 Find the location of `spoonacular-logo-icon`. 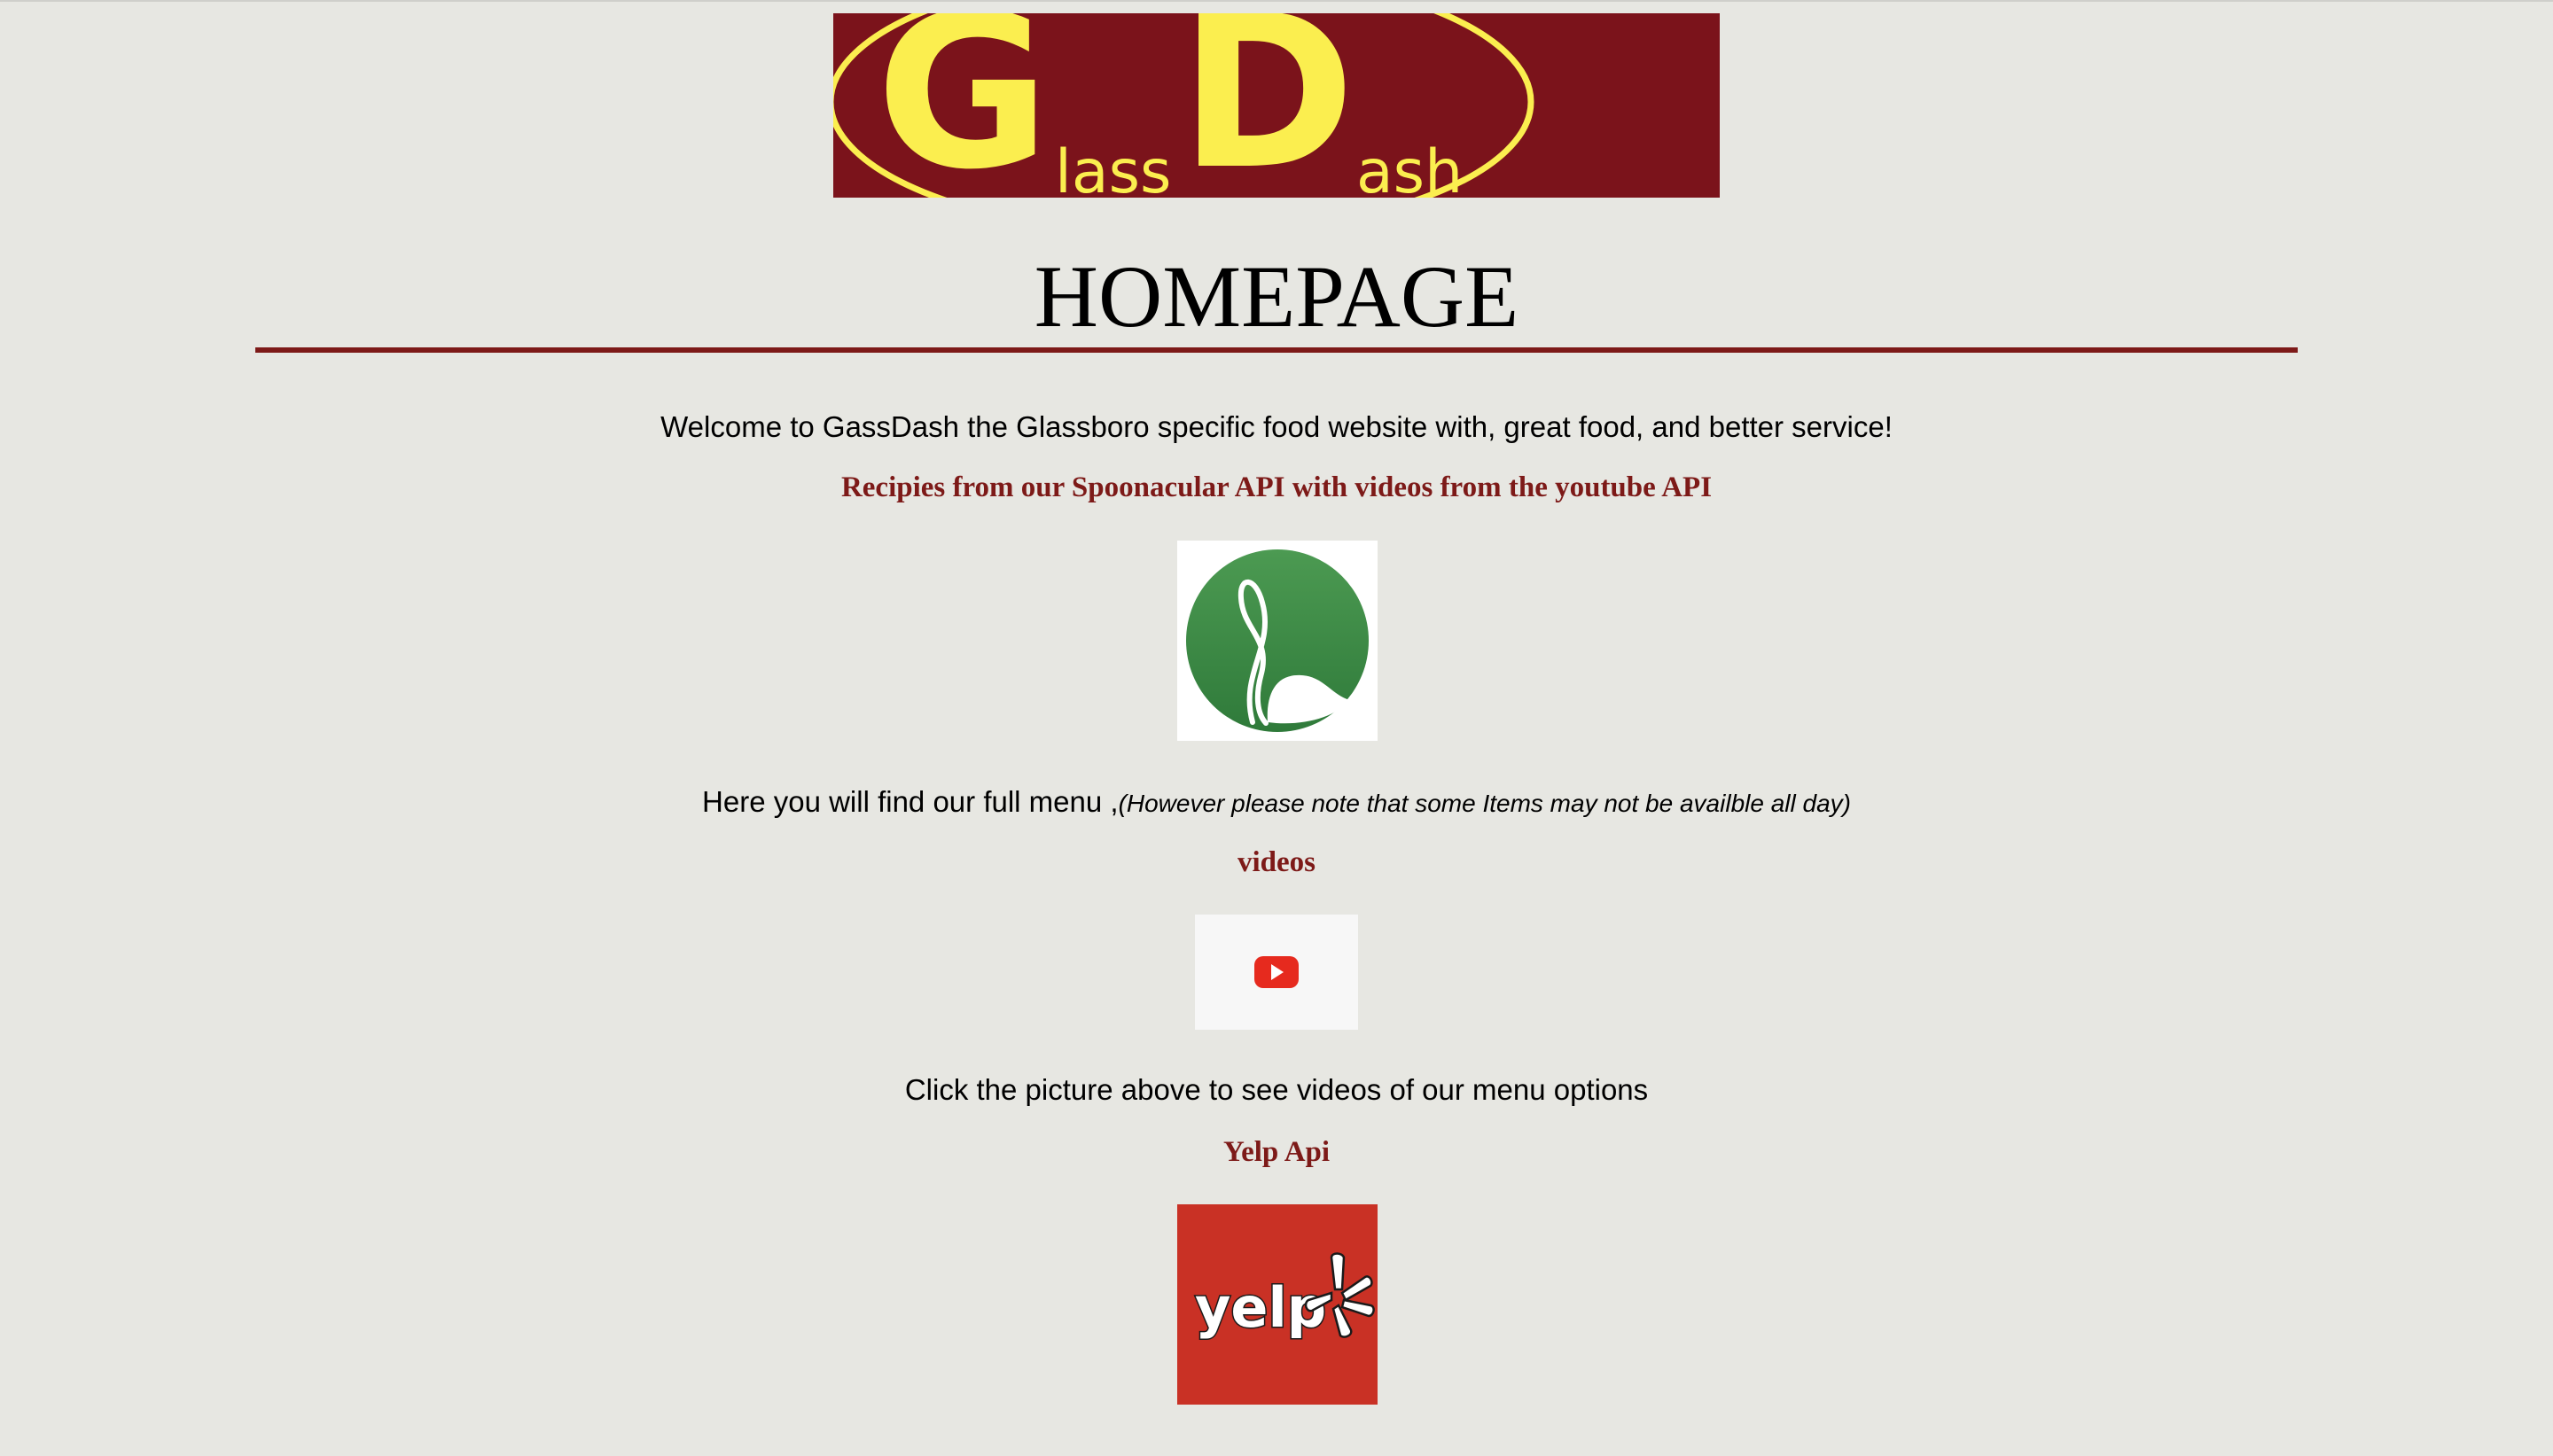

spoonacular-logo-icon is located at coordinates (1277, 640).